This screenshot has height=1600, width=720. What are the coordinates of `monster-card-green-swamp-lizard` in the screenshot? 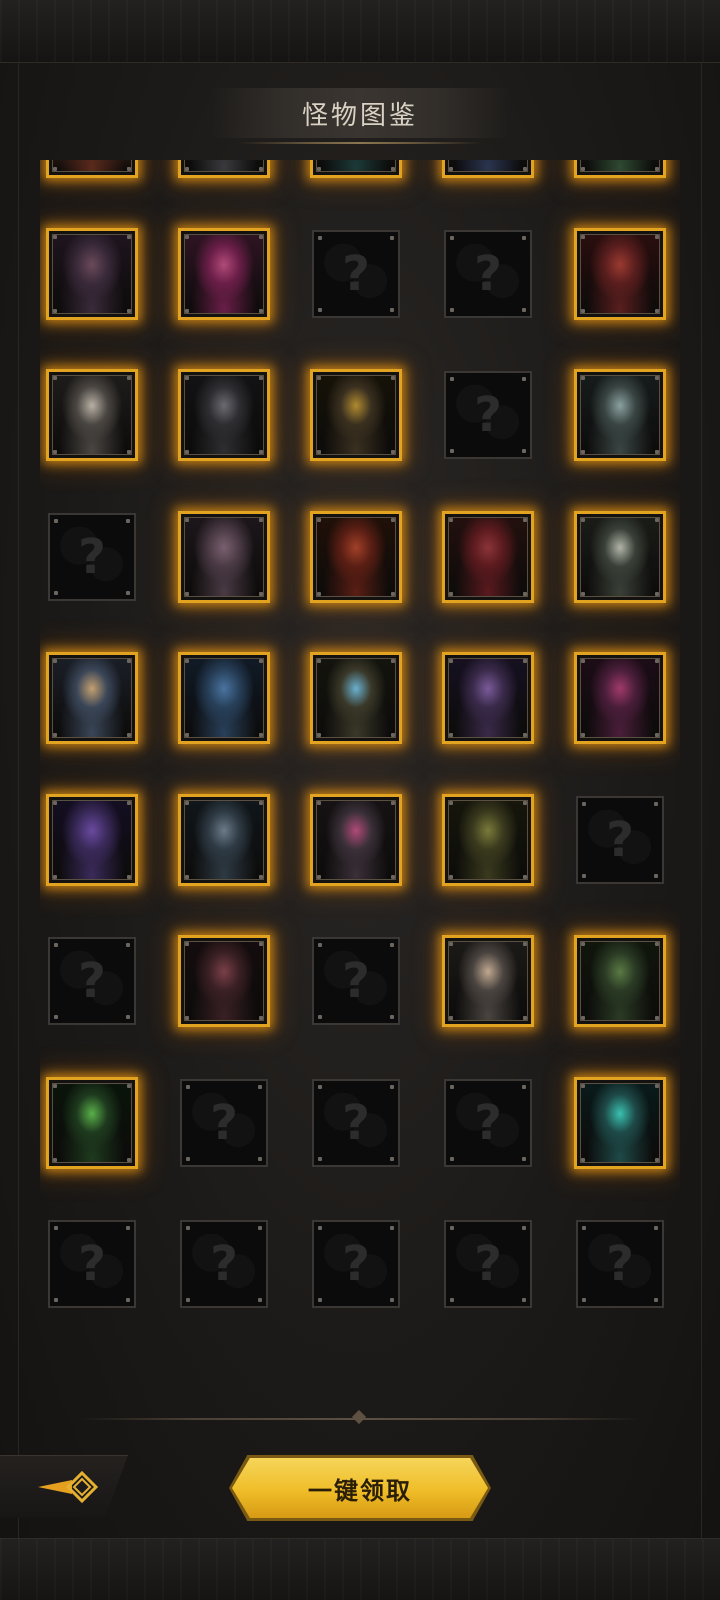 It's located at (488, 840).